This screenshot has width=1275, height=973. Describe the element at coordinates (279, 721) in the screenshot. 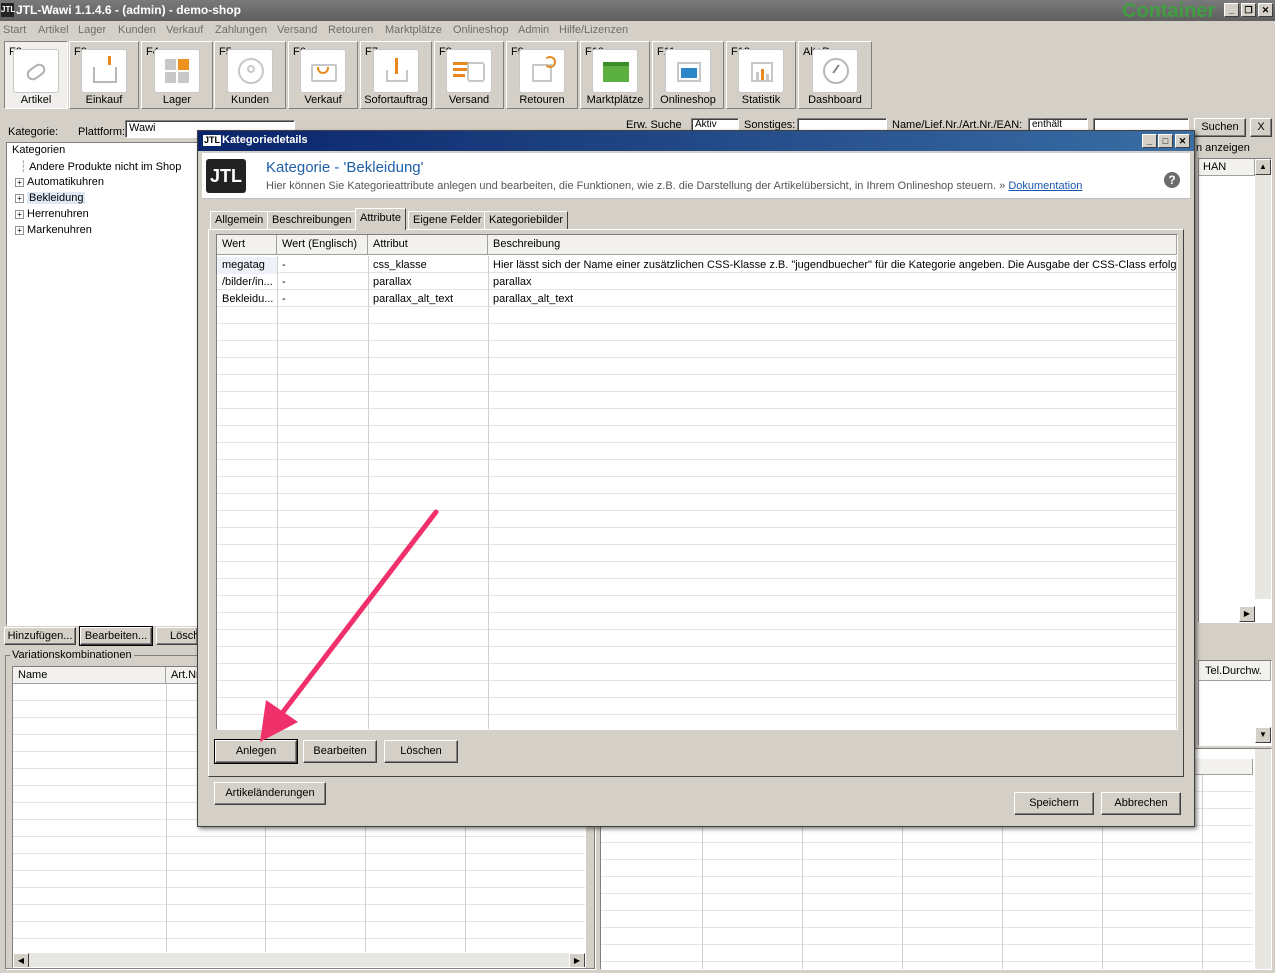

I see `arrow-head` at that location.